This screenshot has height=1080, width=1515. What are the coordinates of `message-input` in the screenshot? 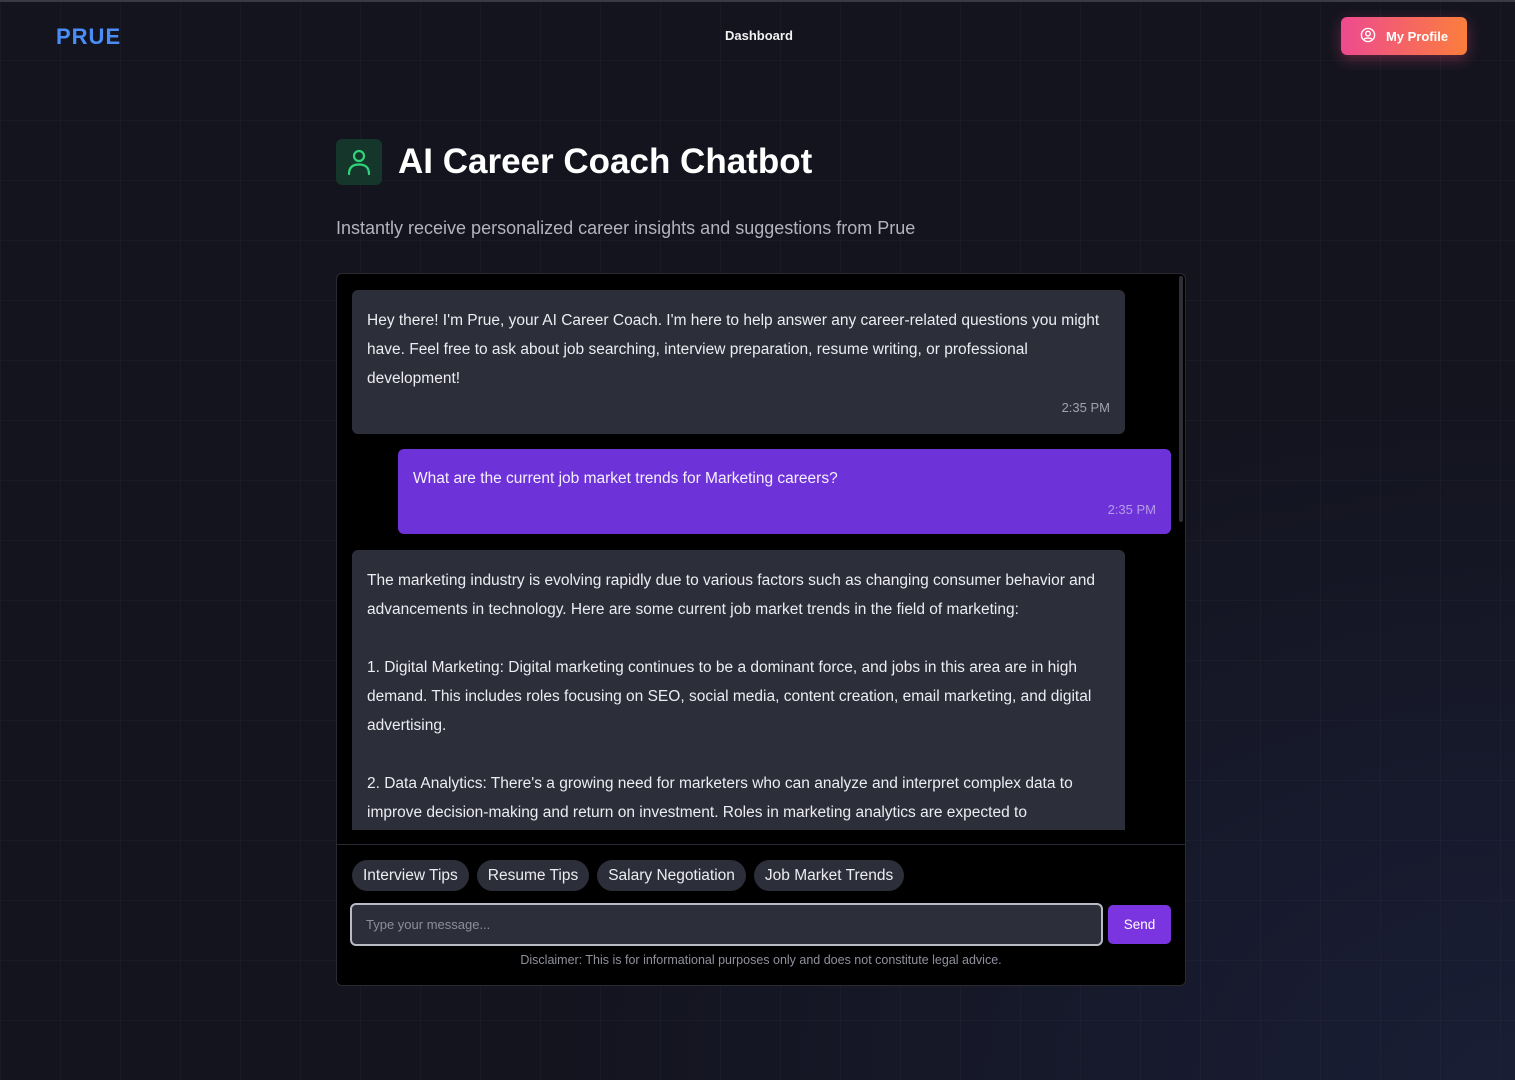 It's located at (726, 924).